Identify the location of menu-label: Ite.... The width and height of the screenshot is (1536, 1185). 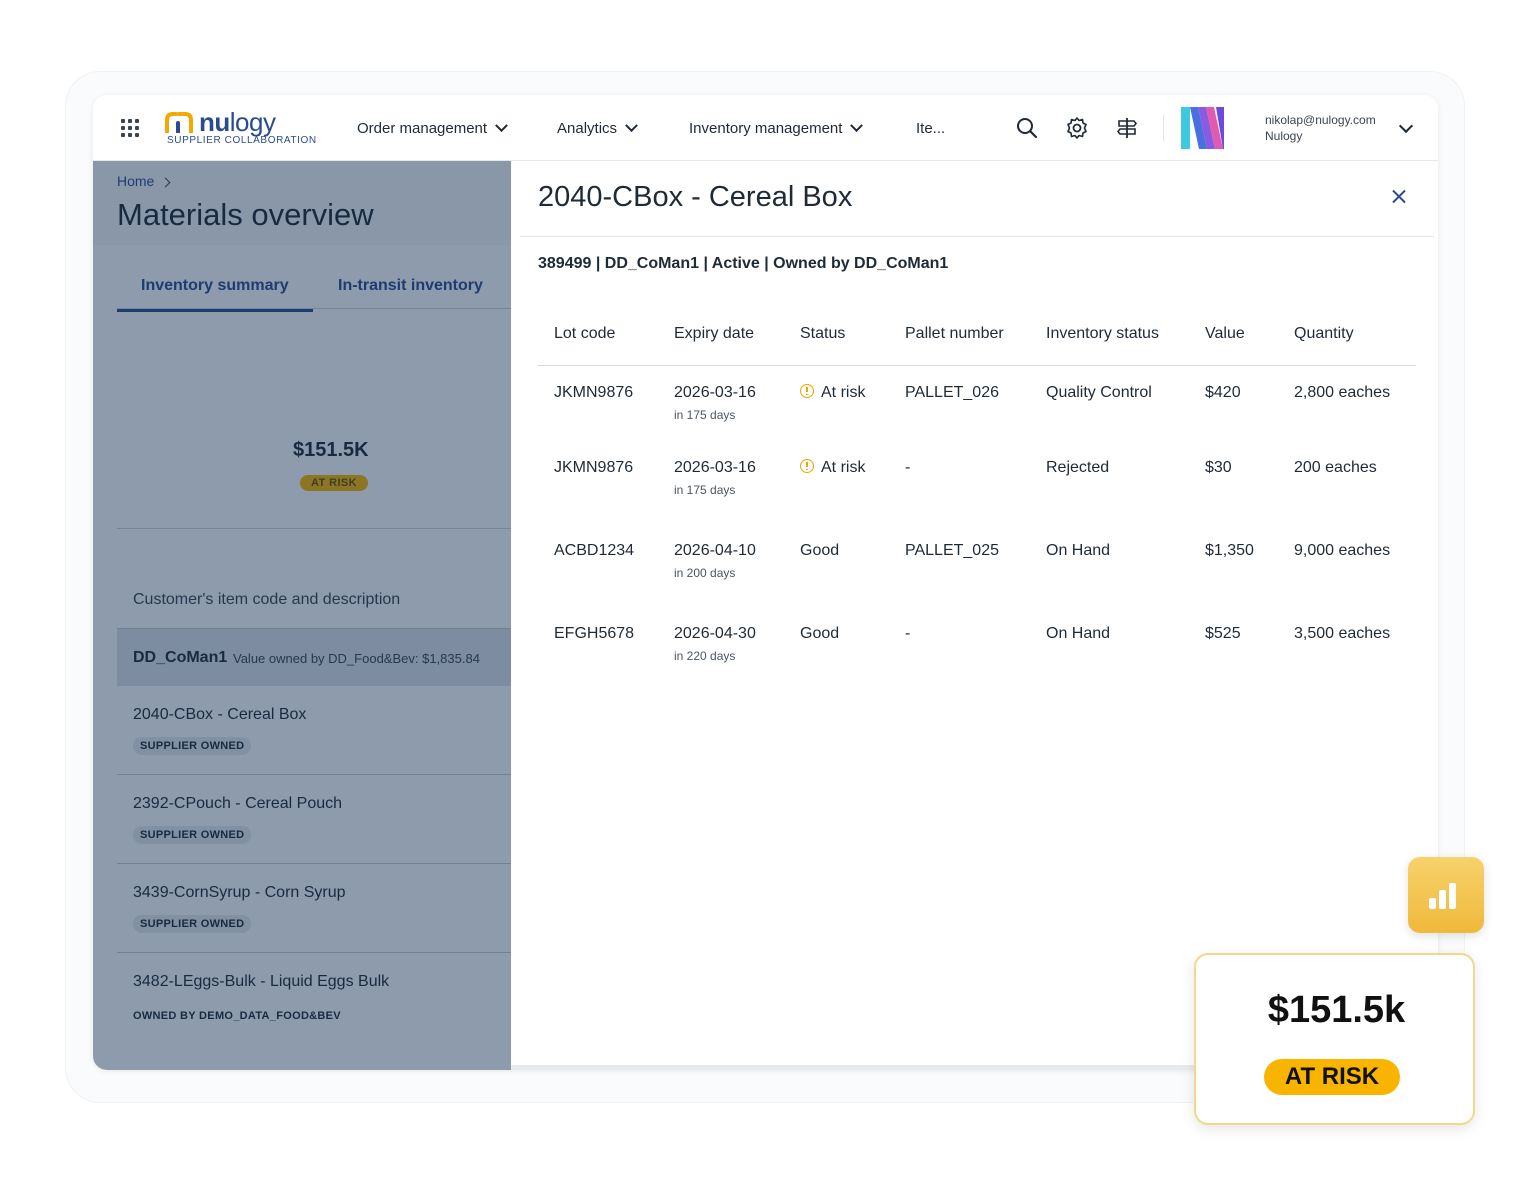
(931, 128).